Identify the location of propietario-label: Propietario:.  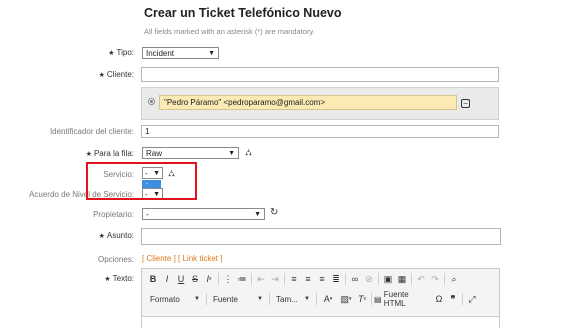
(113, 214).